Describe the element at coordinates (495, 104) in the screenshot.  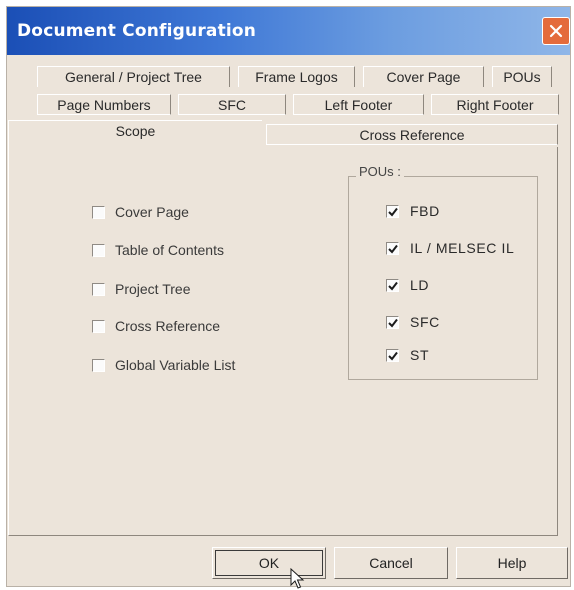
I see `tab-right-footer: Right Footer` at that location.